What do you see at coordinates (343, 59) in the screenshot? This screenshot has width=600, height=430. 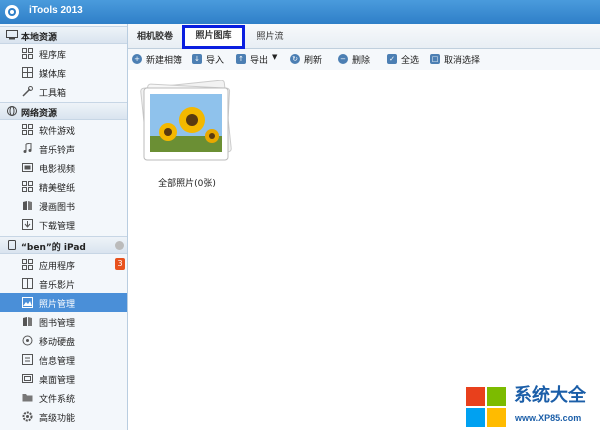 I see `delete-icon: −` at bounding box center [343, 59].